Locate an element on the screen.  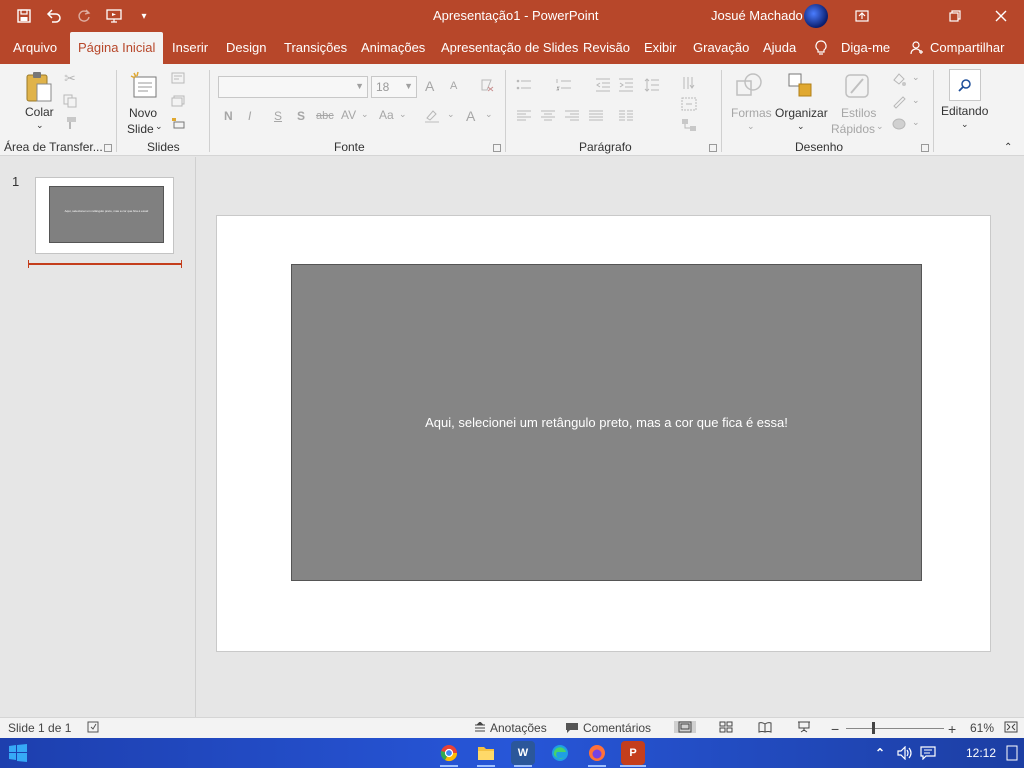
increase-indent-icon is located at coordinates (626, 85).